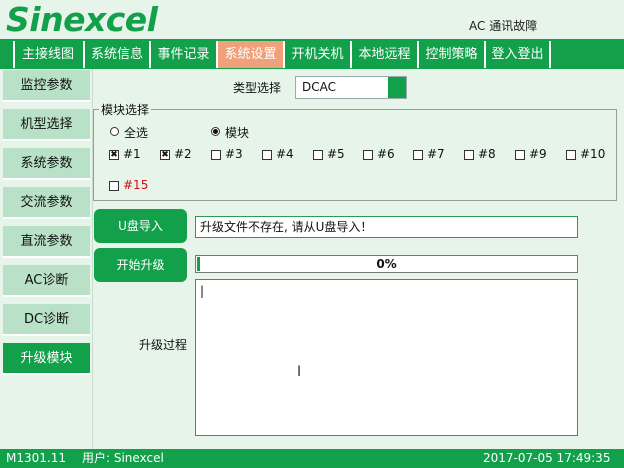 The width and height of the screenshot is (624, 468). What do you see at coordinates (163, 345) in the screenshot?
I see `process-log-label: 升级过程` at bounding box center [163, 345].